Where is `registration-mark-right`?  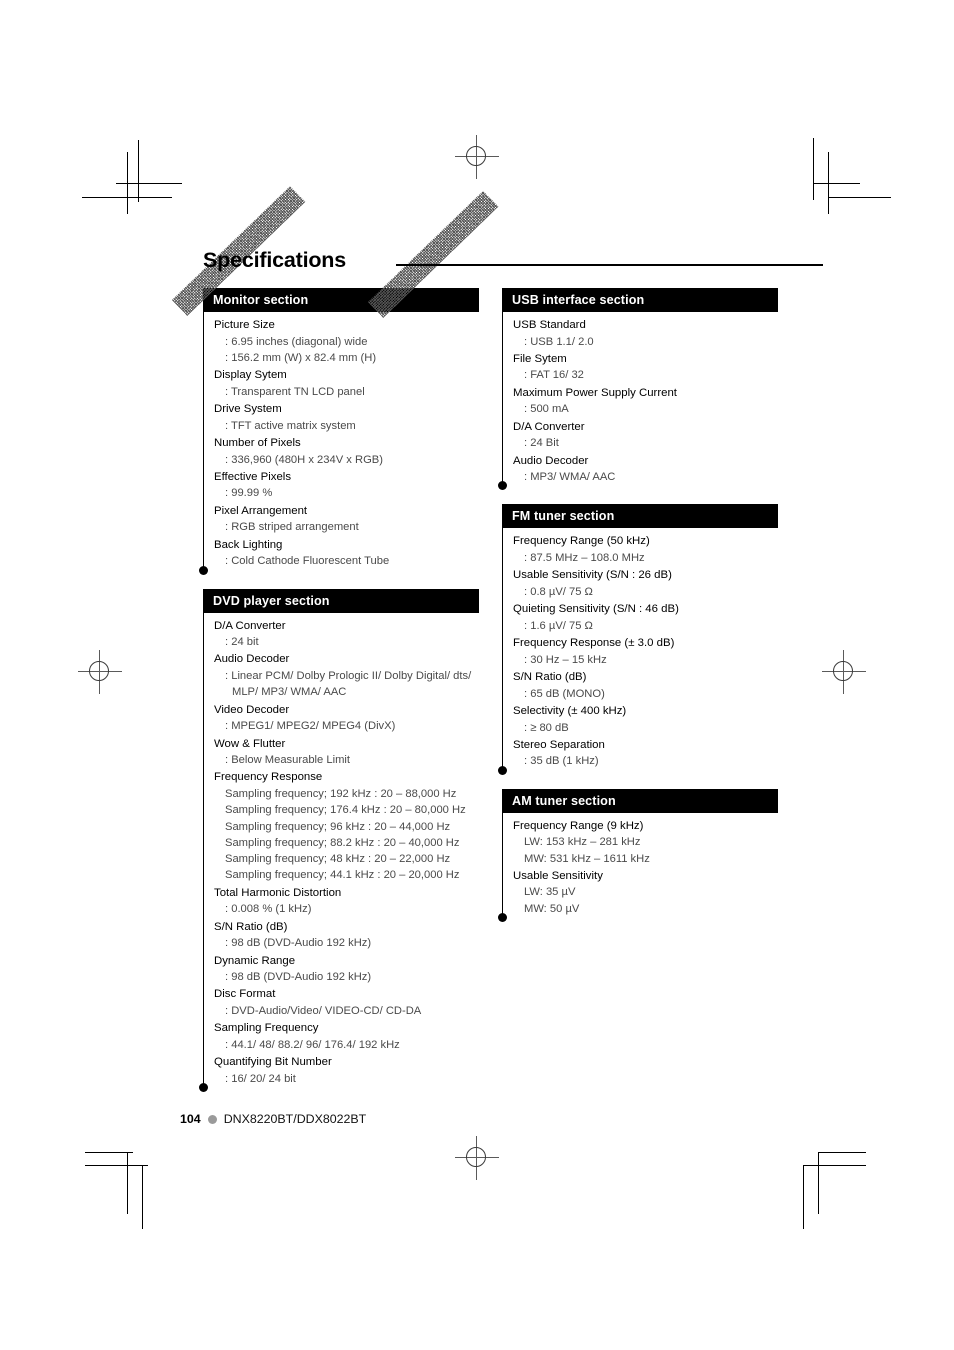 registration-mark-right is located at coordinates (844, 672).